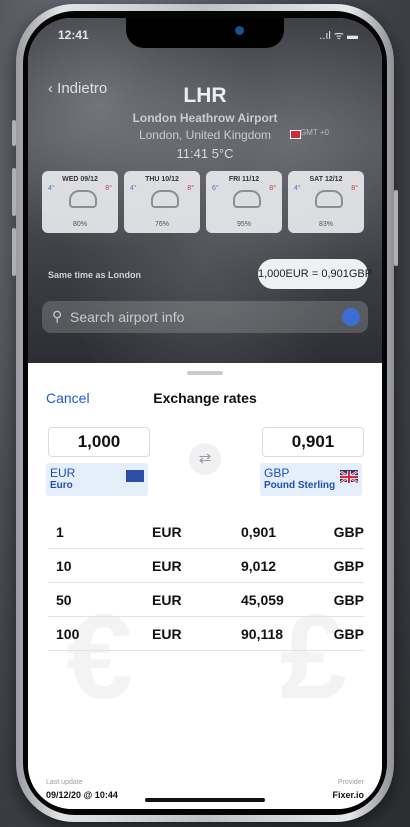 This screenshot has height=827, width=410. Describe the element at coordinates (206, 635) in the screenshot. I see `rate-row: 100 EUR 90,118 GBP` at that location.